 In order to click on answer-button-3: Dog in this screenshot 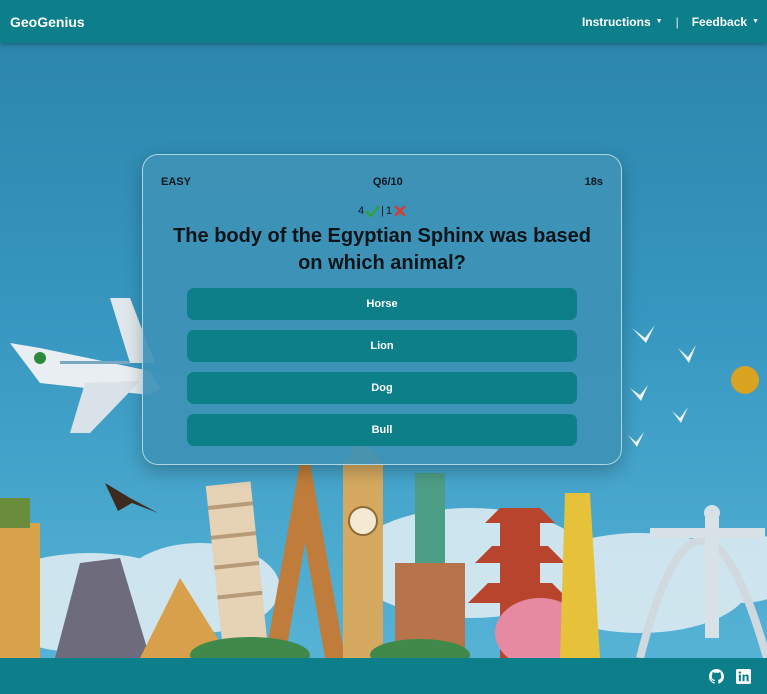, I will do `click(382, 388)`.